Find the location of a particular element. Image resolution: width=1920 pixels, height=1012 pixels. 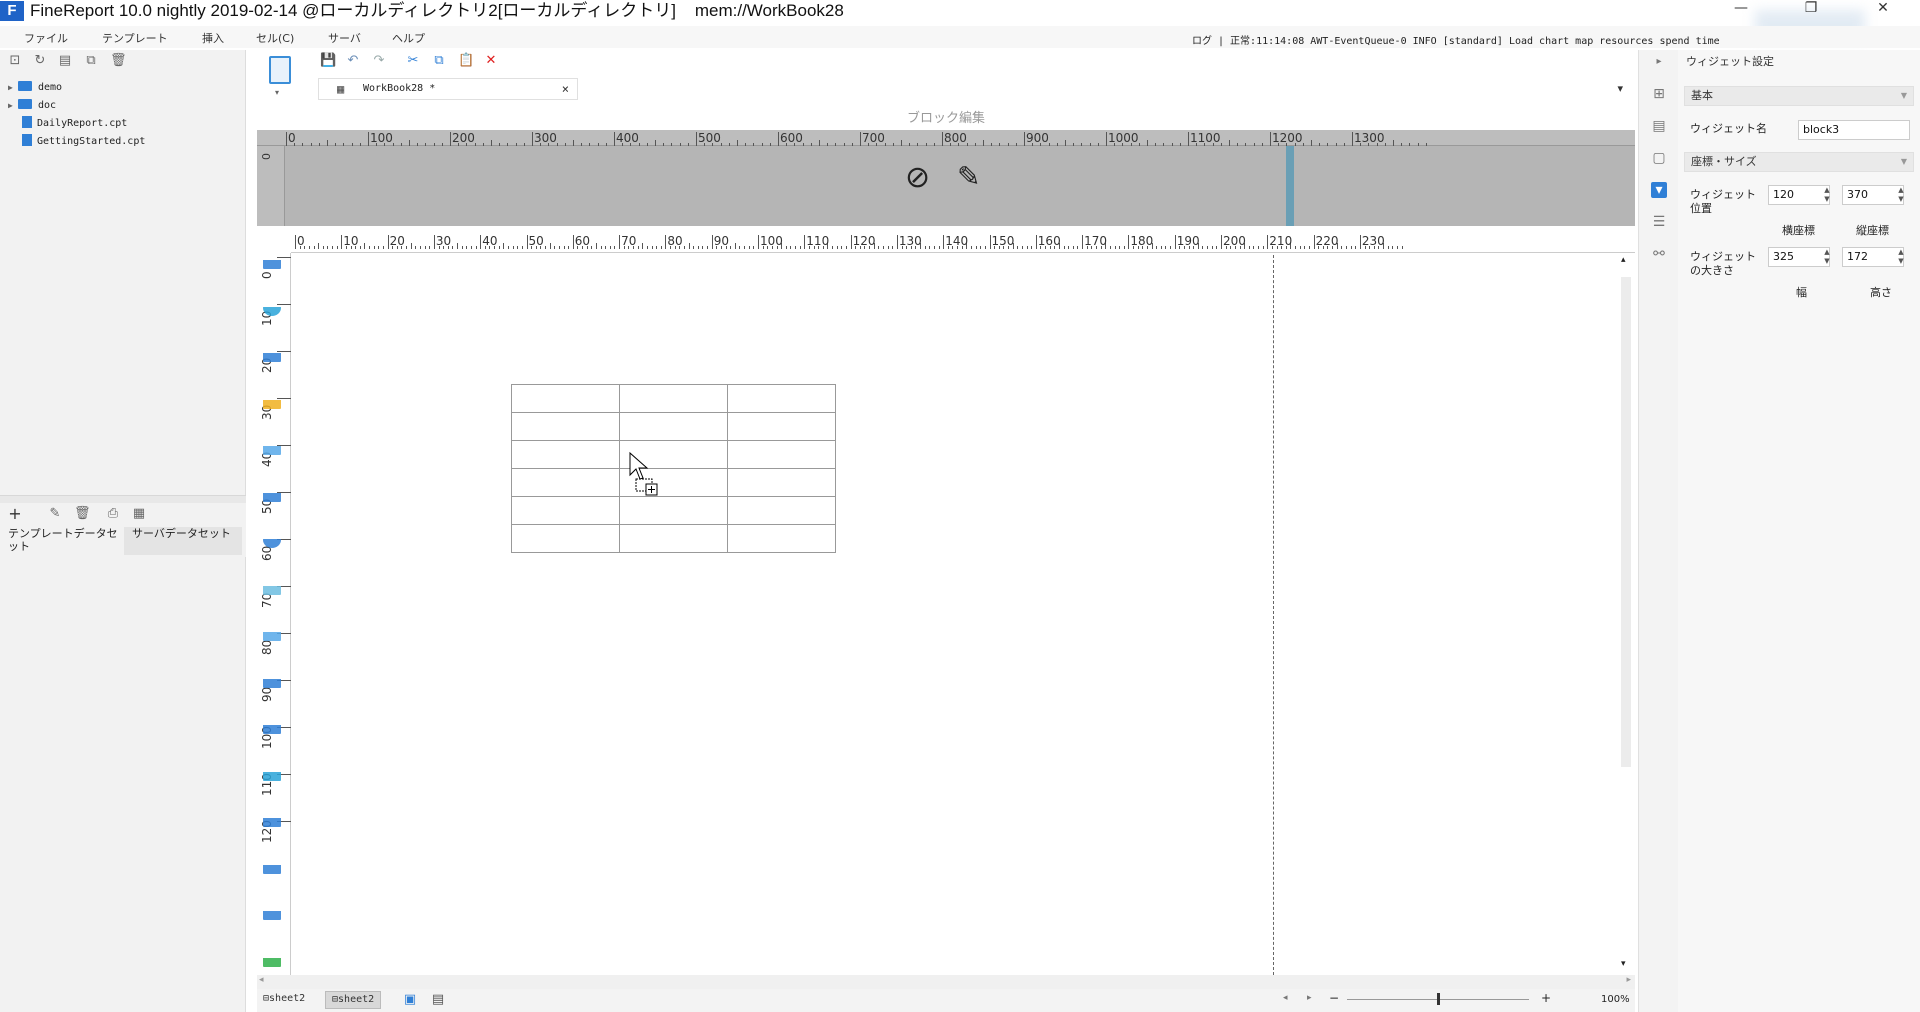

bar-chart-icon is located at coordinates (272, 354).